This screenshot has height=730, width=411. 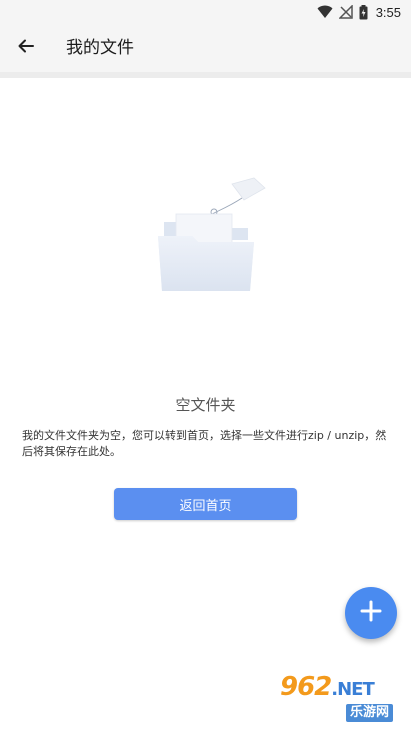 What do you see at coordinates (100, 48) in the screenshot?
I see `page-title: 我的文件` at bounding box center [100, 48].